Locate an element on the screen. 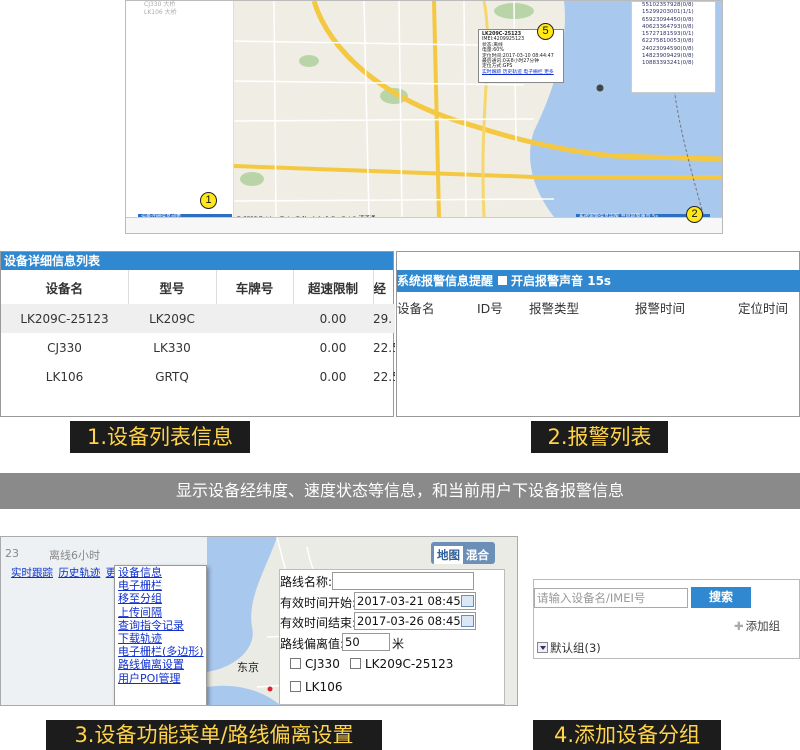 Image resolution: width=800 pixels, height=750 pixels. device-group-panel: 请输入设备名/IMEI号 搜索 ✚ 添加组 默认组(3) is located at coordinates (666, 619).